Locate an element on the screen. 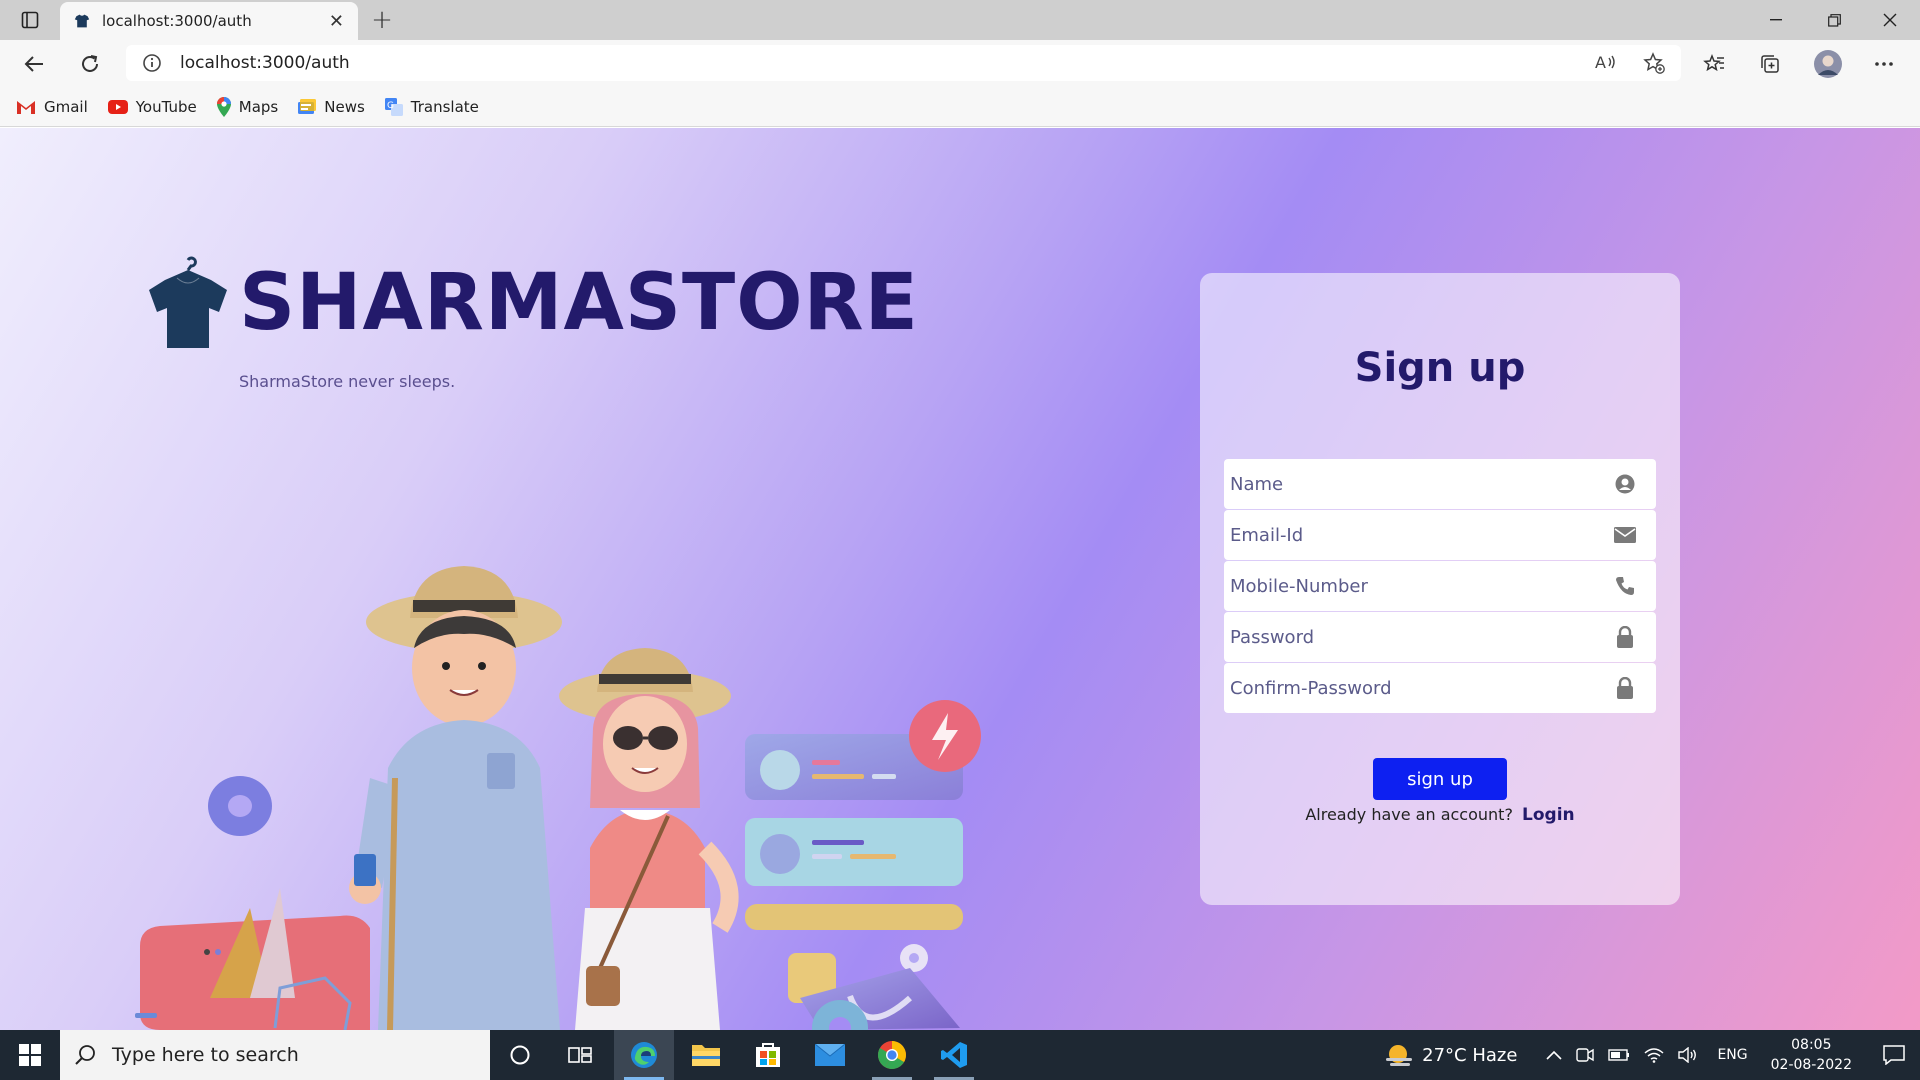 The width and height of the screenshot is (1920, 1080). login-prompt: Already have an account? Login is located at coordinates (1440, 815).